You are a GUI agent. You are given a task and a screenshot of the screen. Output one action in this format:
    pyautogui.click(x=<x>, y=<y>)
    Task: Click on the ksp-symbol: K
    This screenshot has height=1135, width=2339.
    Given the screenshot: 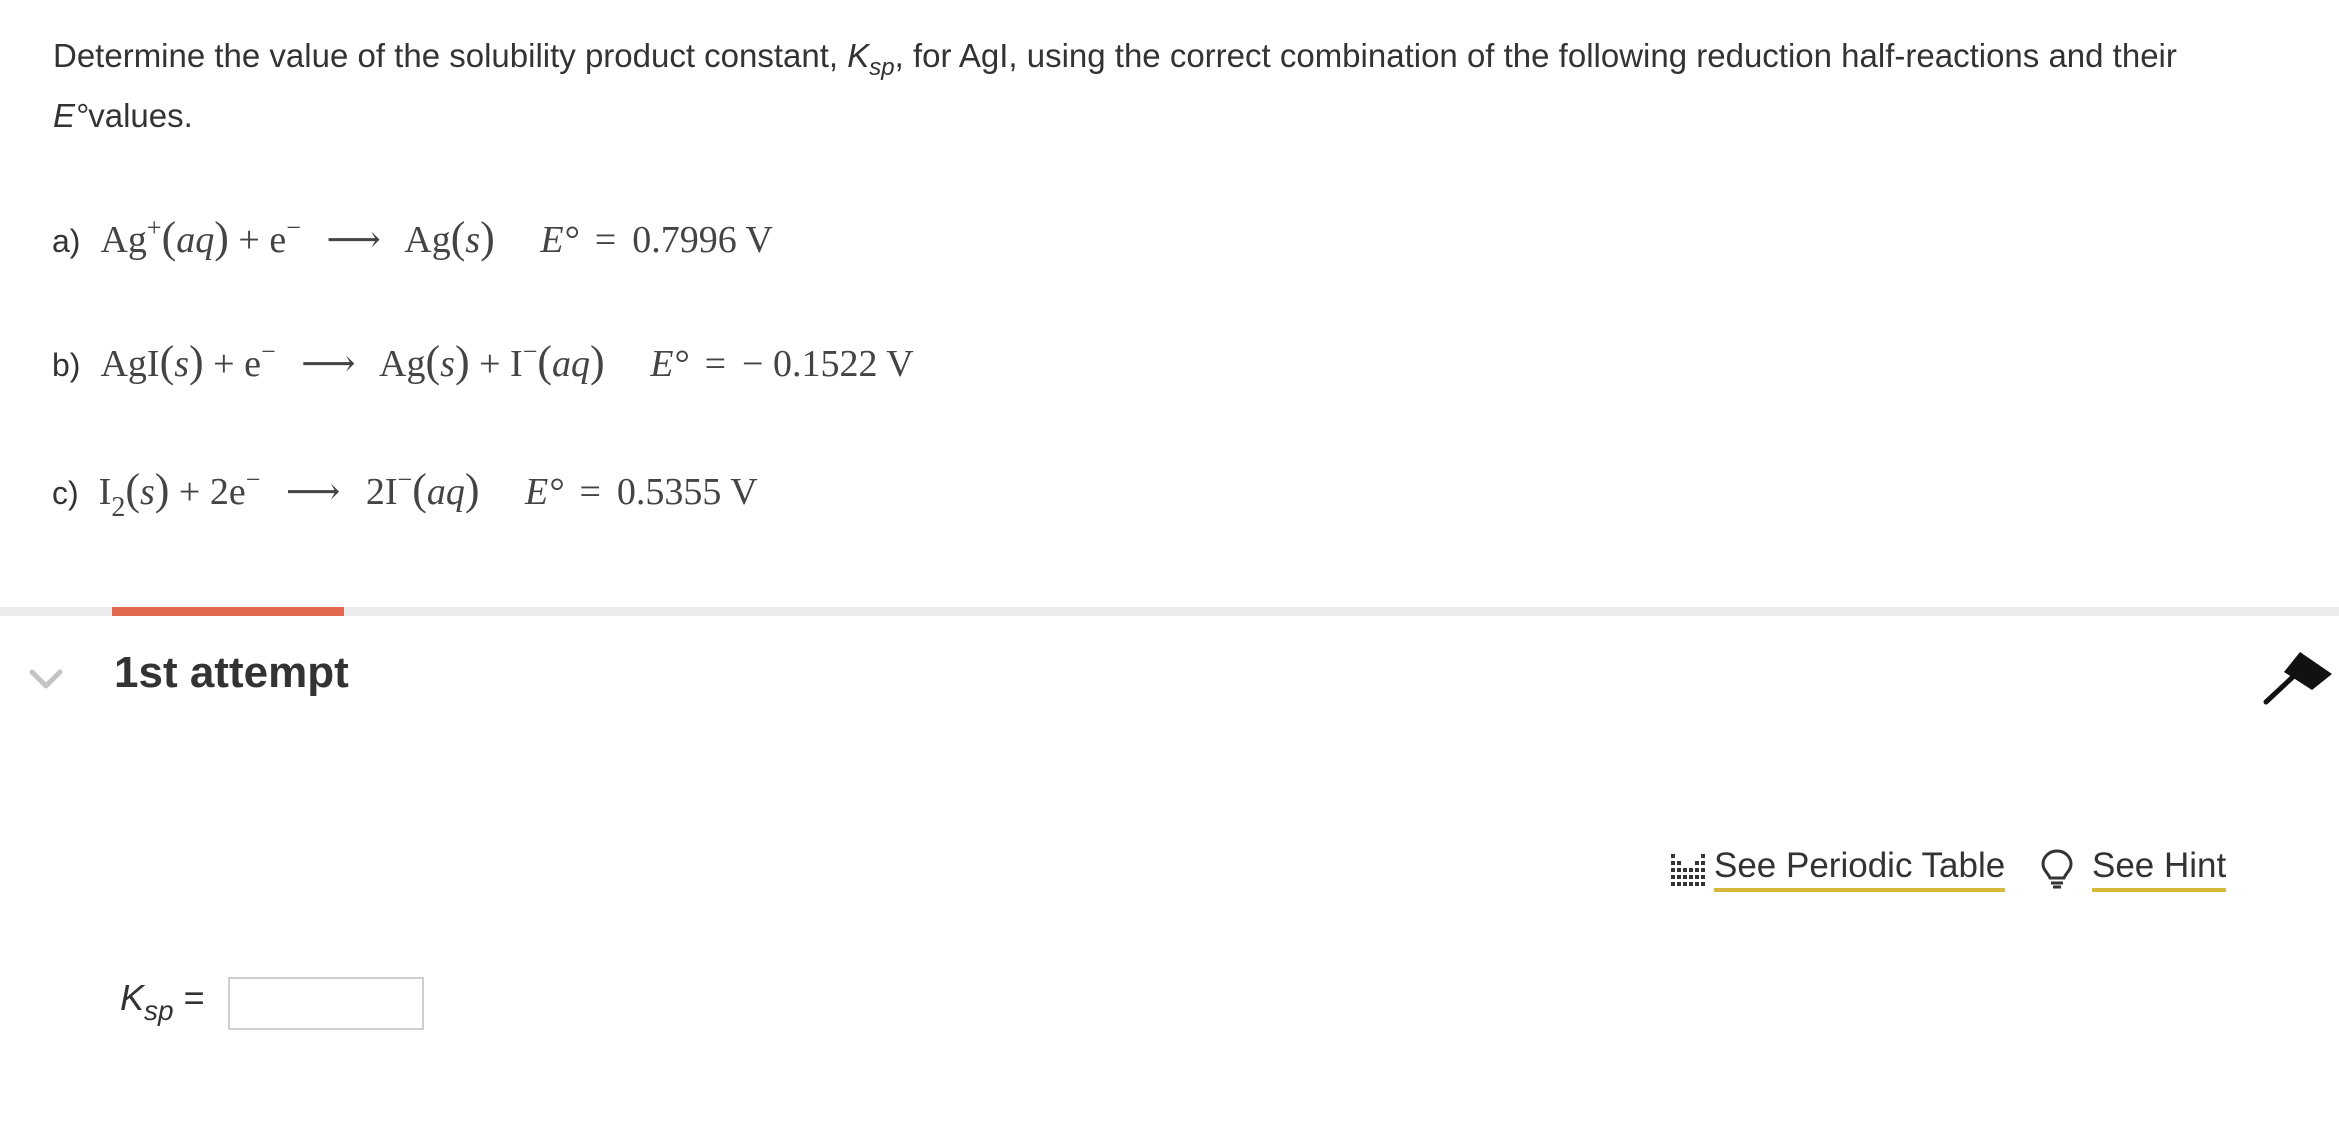 What is the action you would take?
    pyautogui.click(x=858, y=55)
    